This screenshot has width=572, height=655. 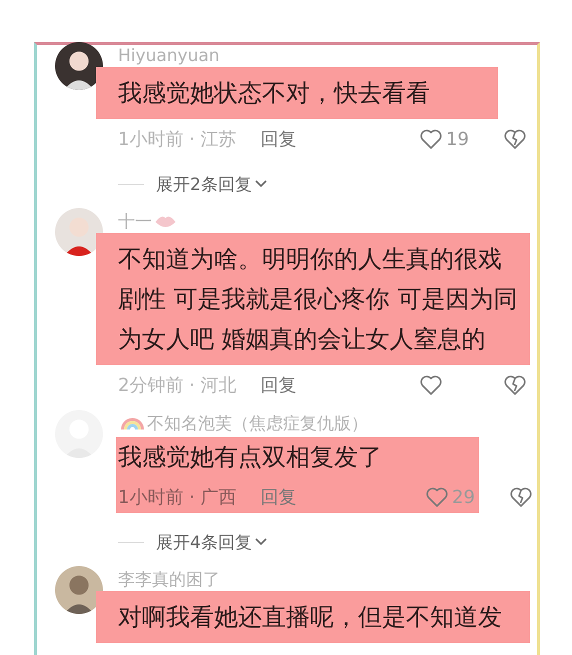 What do you see at coordinates (463, 497) in the screenshot?
I see `like-count: 29` at bounding box center [463, 497].